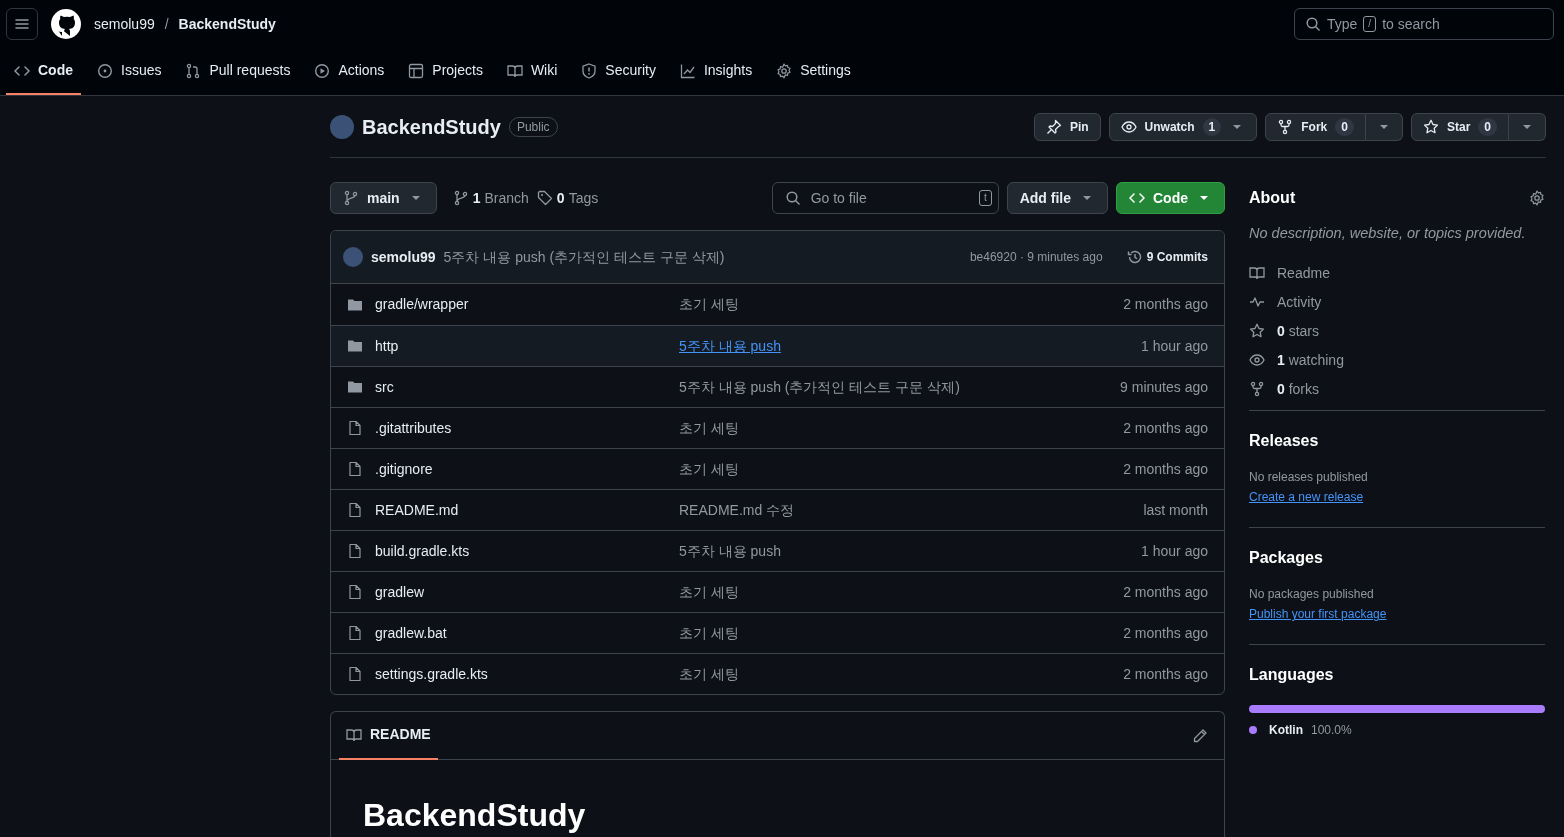  What do you see at coordinates (532, 71) in the screenshot?
I see `repo-tab: Wiki` at bounding box center [532, 71].